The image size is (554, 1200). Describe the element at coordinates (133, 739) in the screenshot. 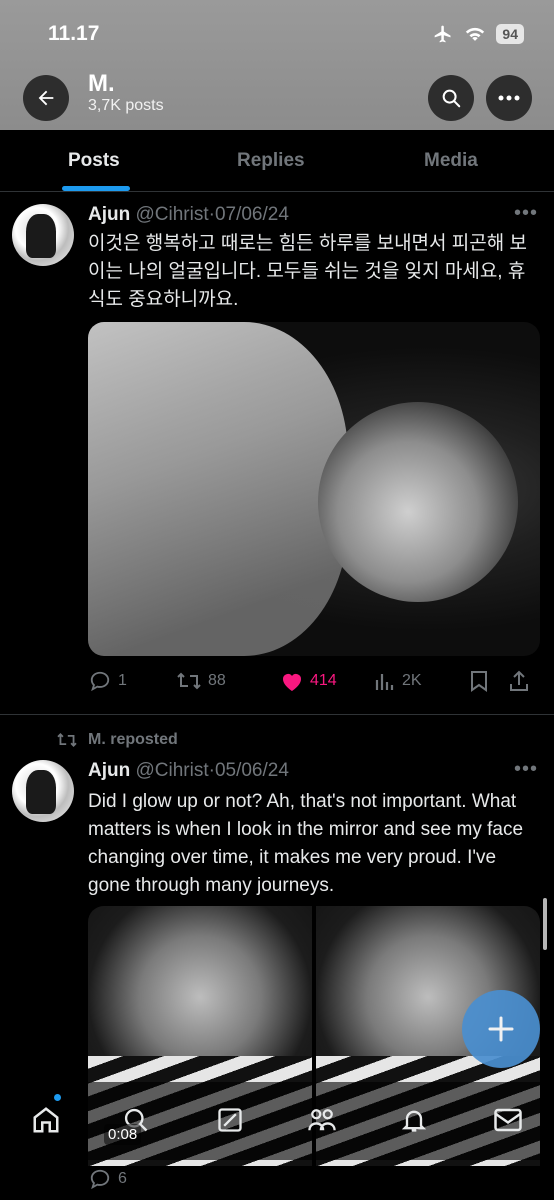

I see `repost-label: M. reposted` at that location.